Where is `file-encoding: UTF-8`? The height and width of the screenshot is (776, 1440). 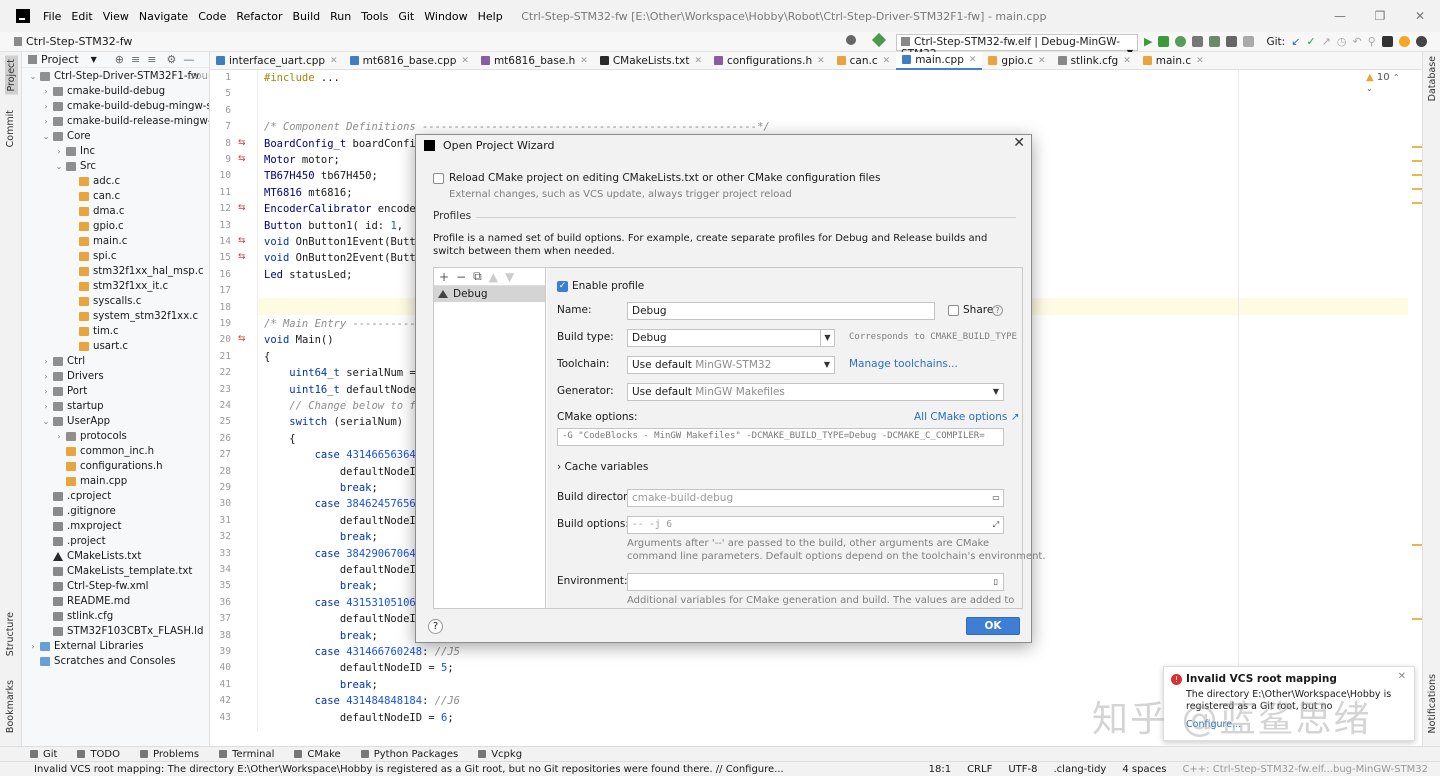 file-encoding: UTF-8 is located at coordinates (1022, 769).